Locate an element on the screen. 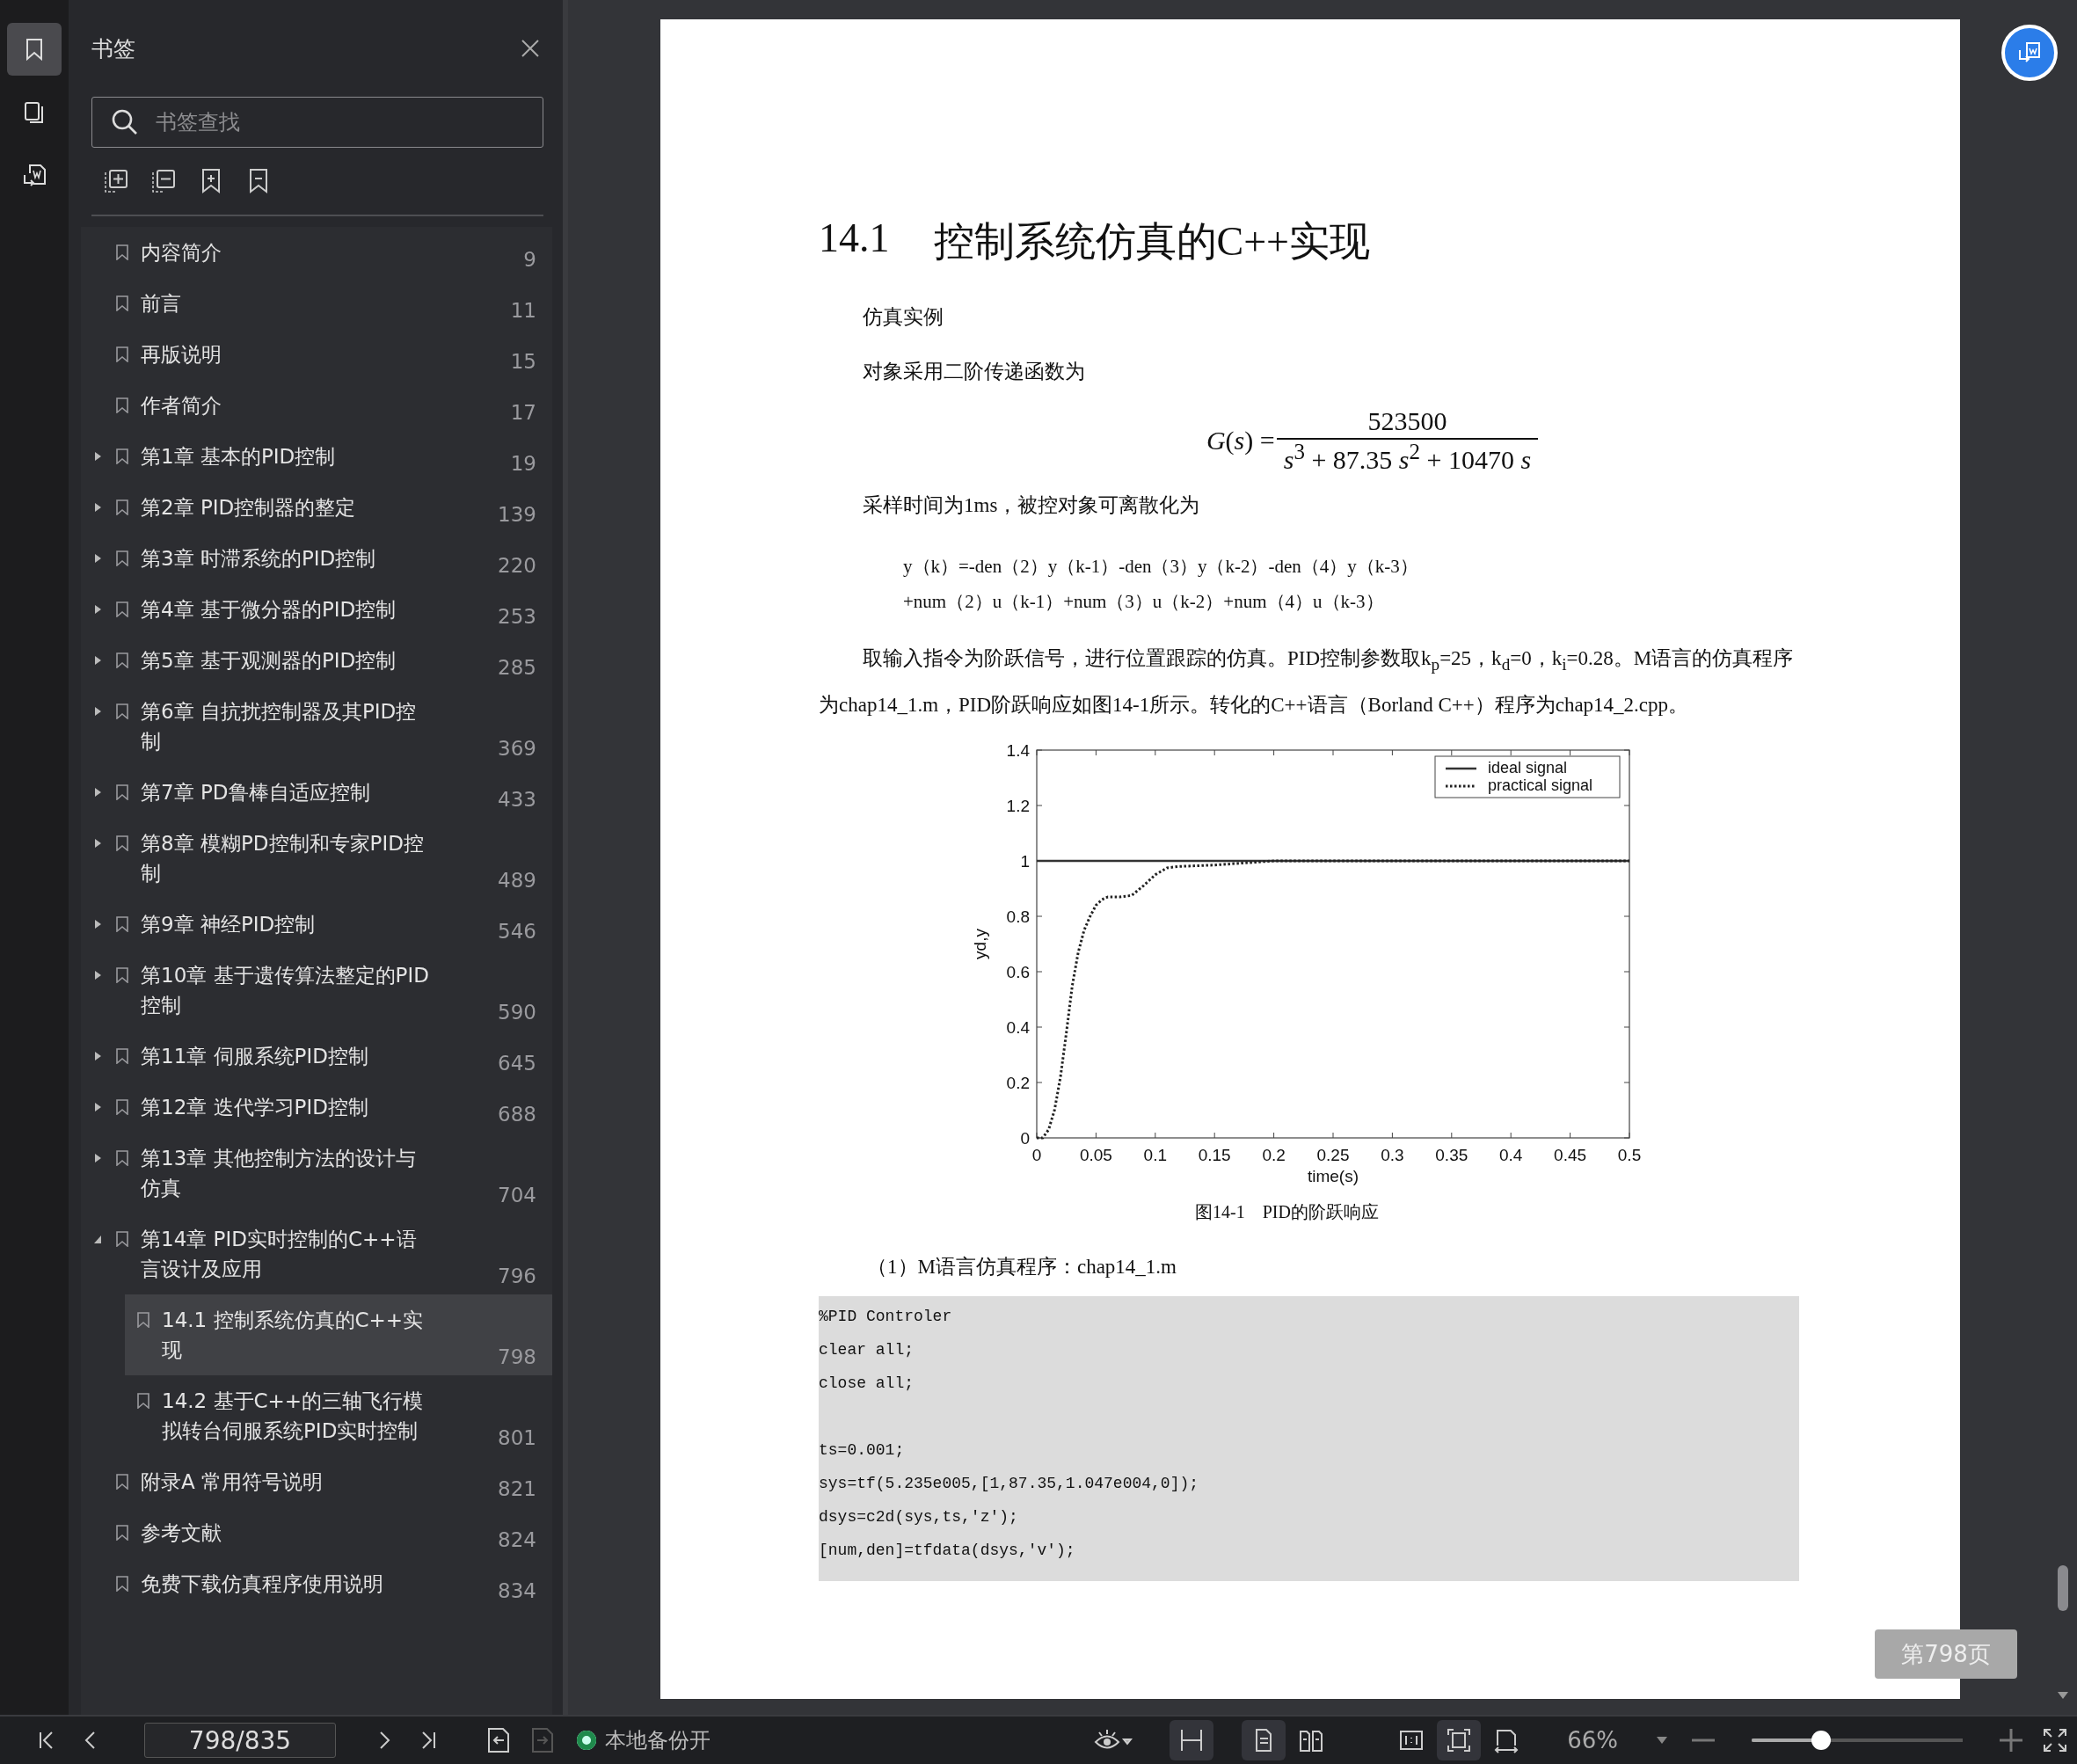  x-tick-label: 0.4 is located at coordinates (1511, 1154).